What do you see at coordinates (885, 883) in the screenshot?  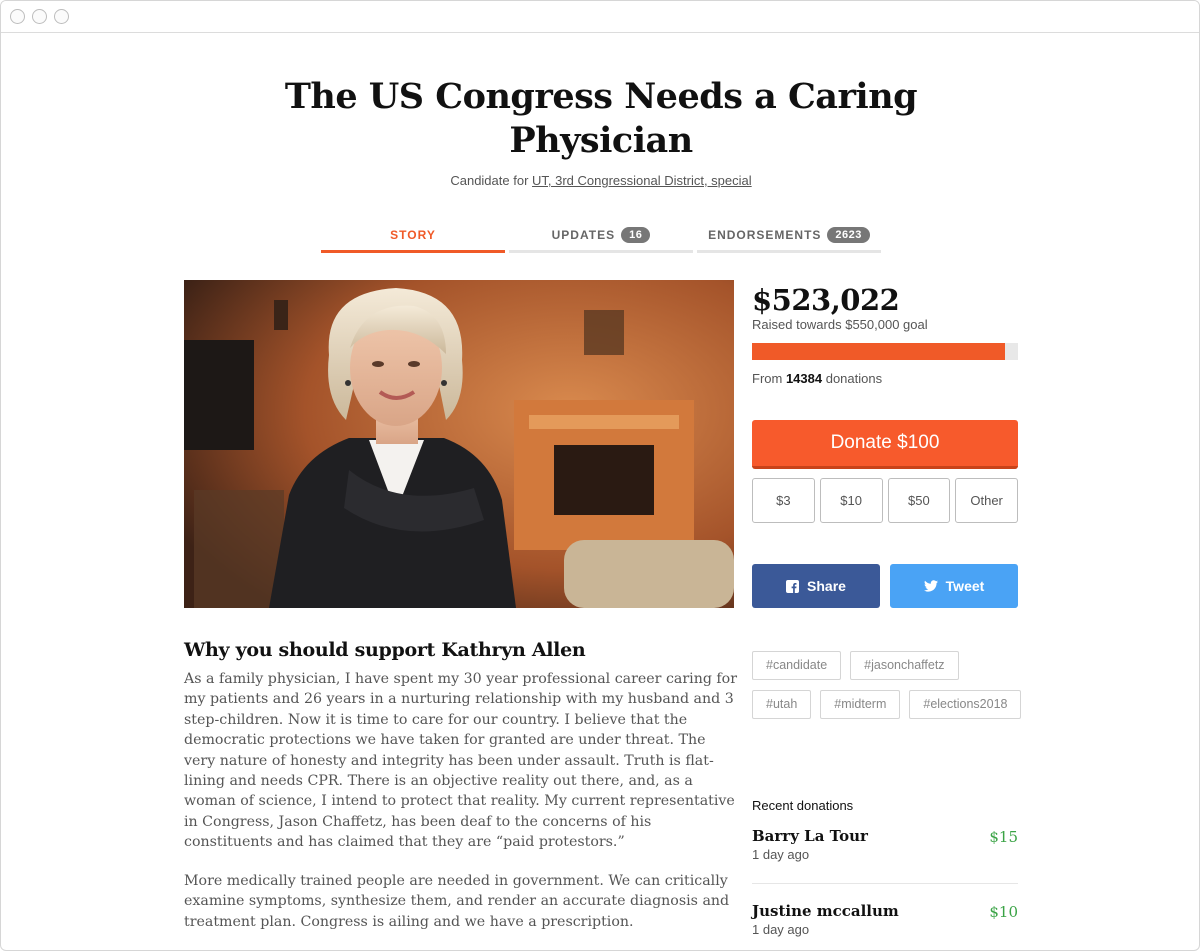 I see `donation-divider` at bounding box center [885, 883].